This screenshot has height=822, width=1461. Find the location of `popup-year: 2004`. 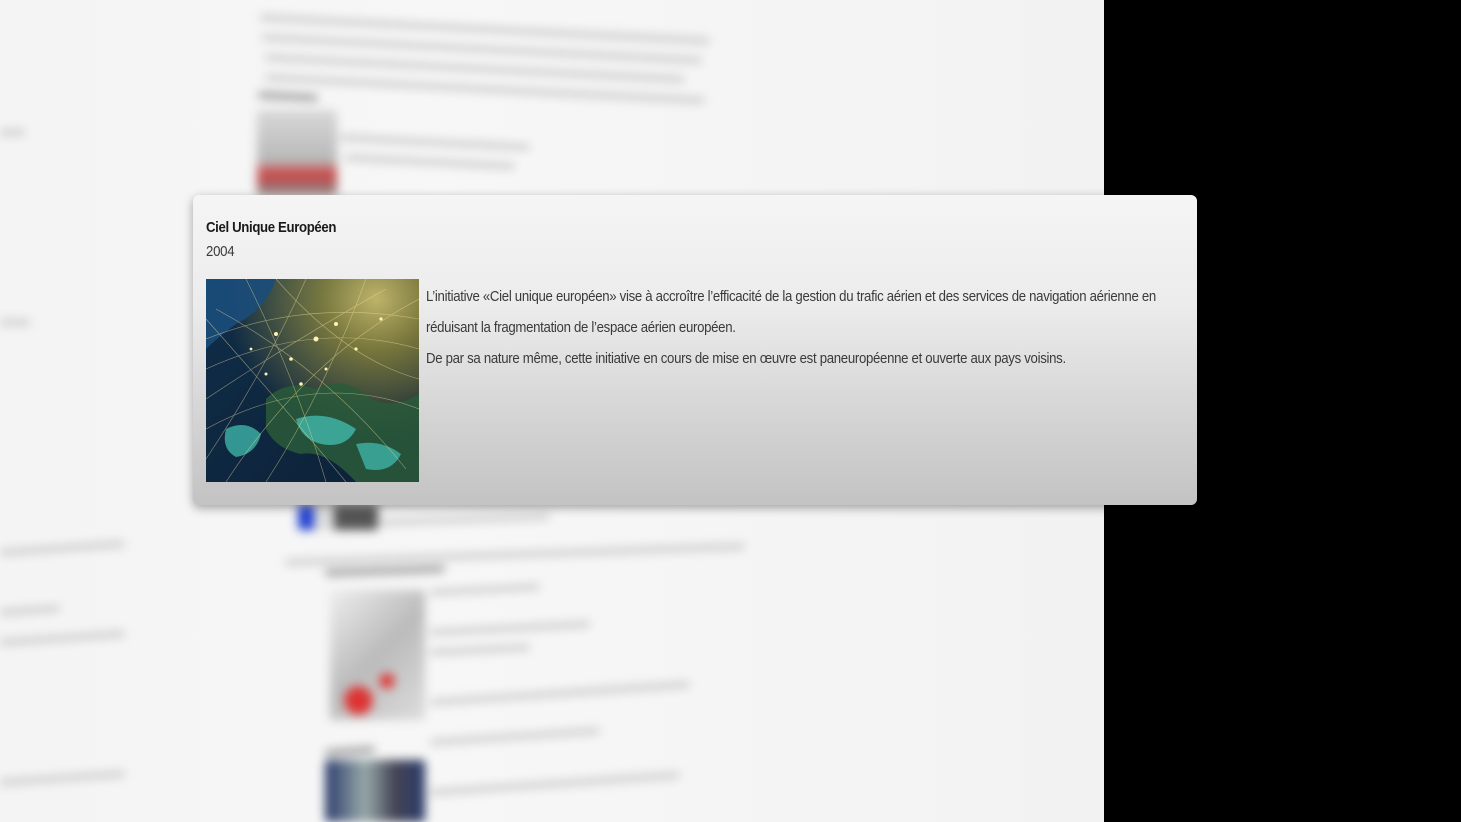

popup-year: 2004 is located at coordinates (220, 251).